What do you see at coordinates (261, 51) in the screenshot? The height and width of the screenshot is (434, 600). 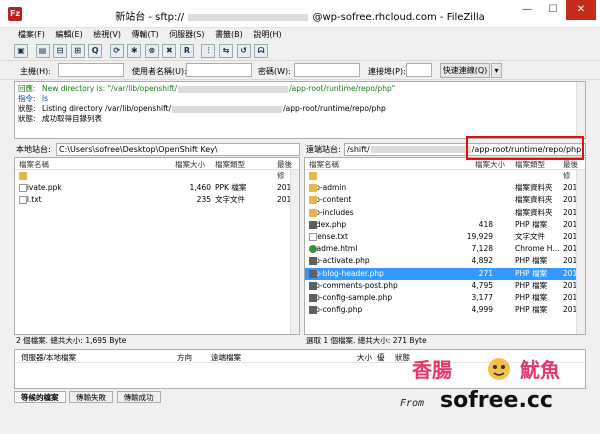 I see `search-icon: ᗣ` at bounding box center [261, 51].